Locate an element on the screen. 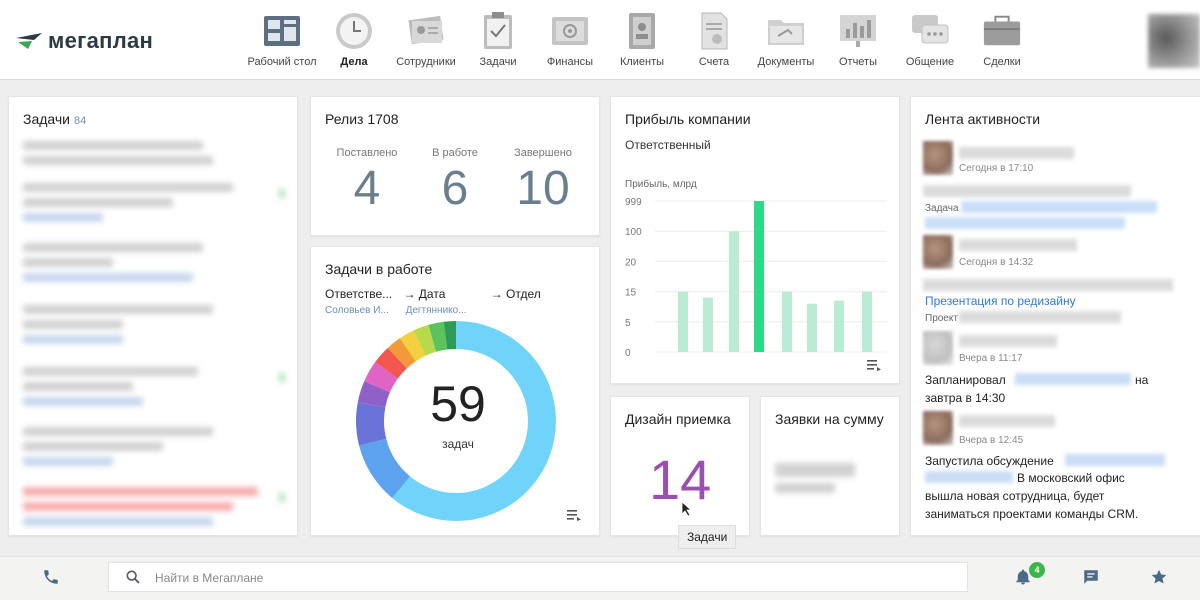 The height and width of the screenshot is (600, 1200). y-tick-label: 15 is located at coordinates (631, 293).